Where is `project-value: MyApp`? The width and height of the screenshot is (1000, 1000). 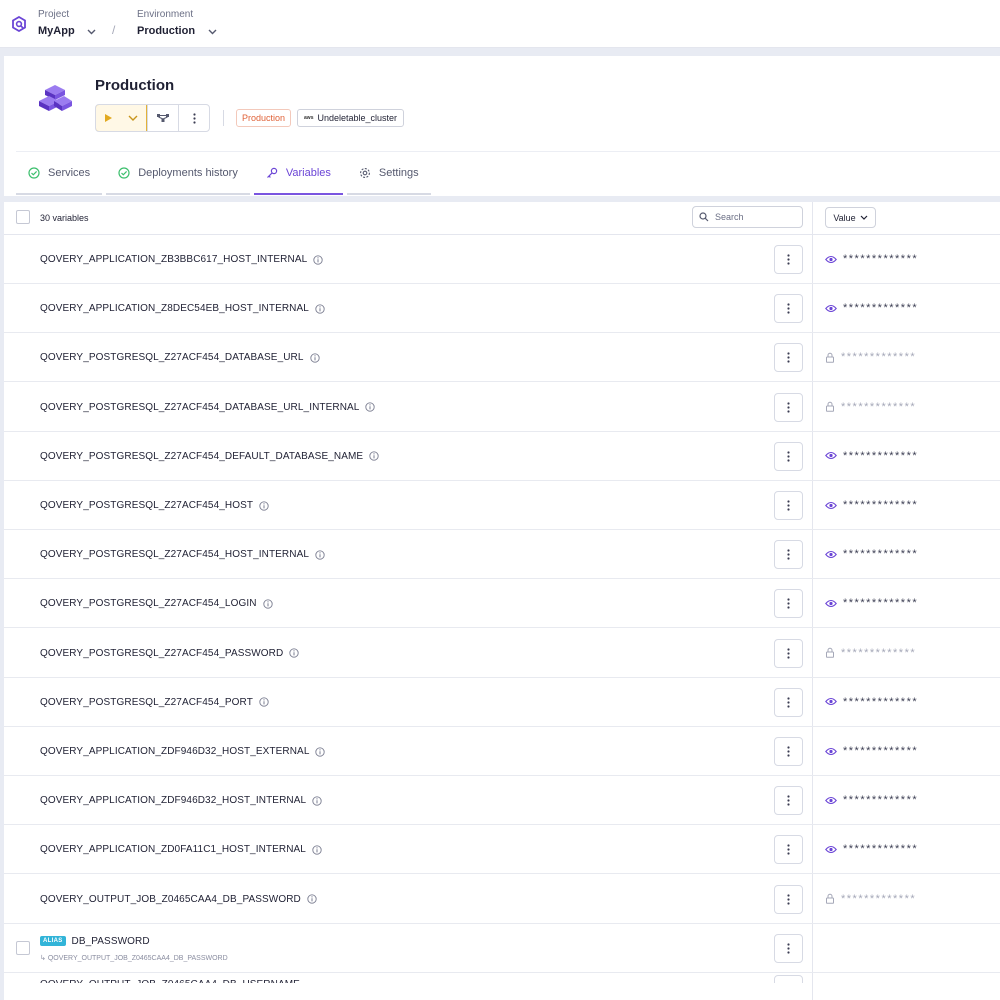 project-value: MyApp is located at coordinates (56, 31).